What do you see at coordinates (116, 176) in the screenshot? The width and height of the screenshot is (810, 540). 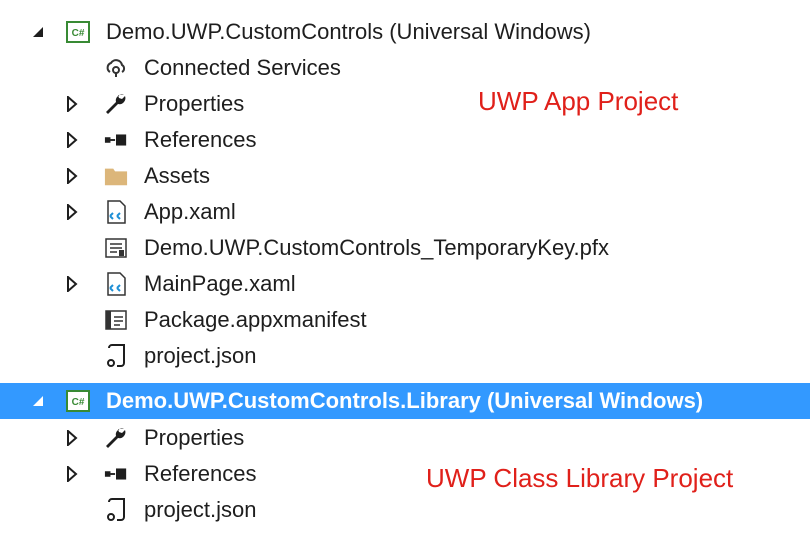 I see `folder-icon` at bounding box center [116, 176].